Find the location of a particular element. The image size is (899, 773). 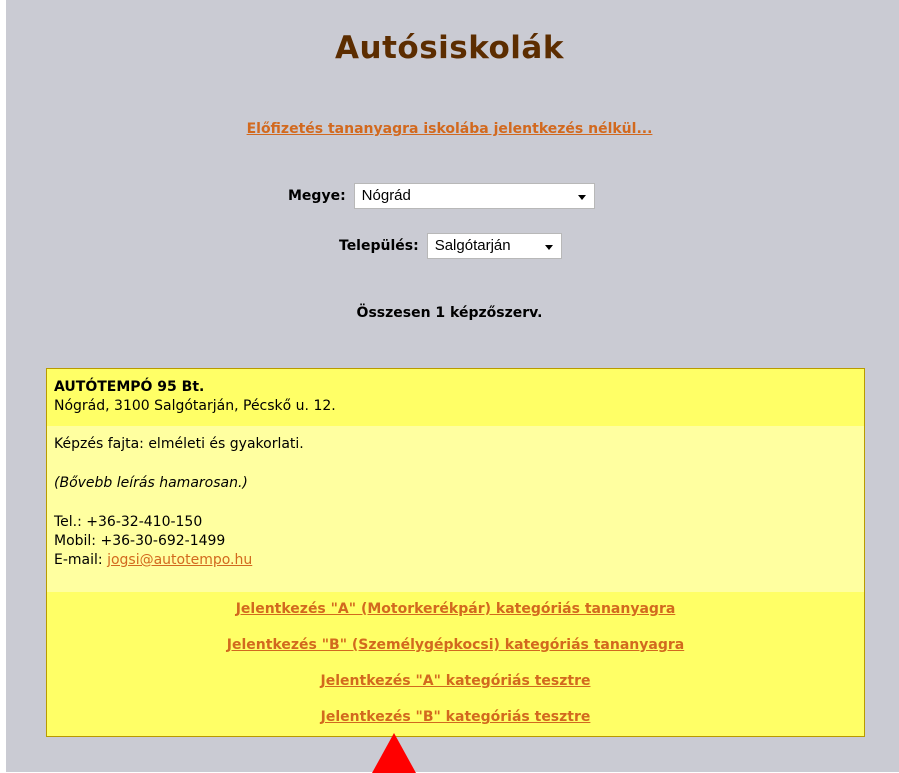

county-label: Megye: is located at coordinates (317, 196).